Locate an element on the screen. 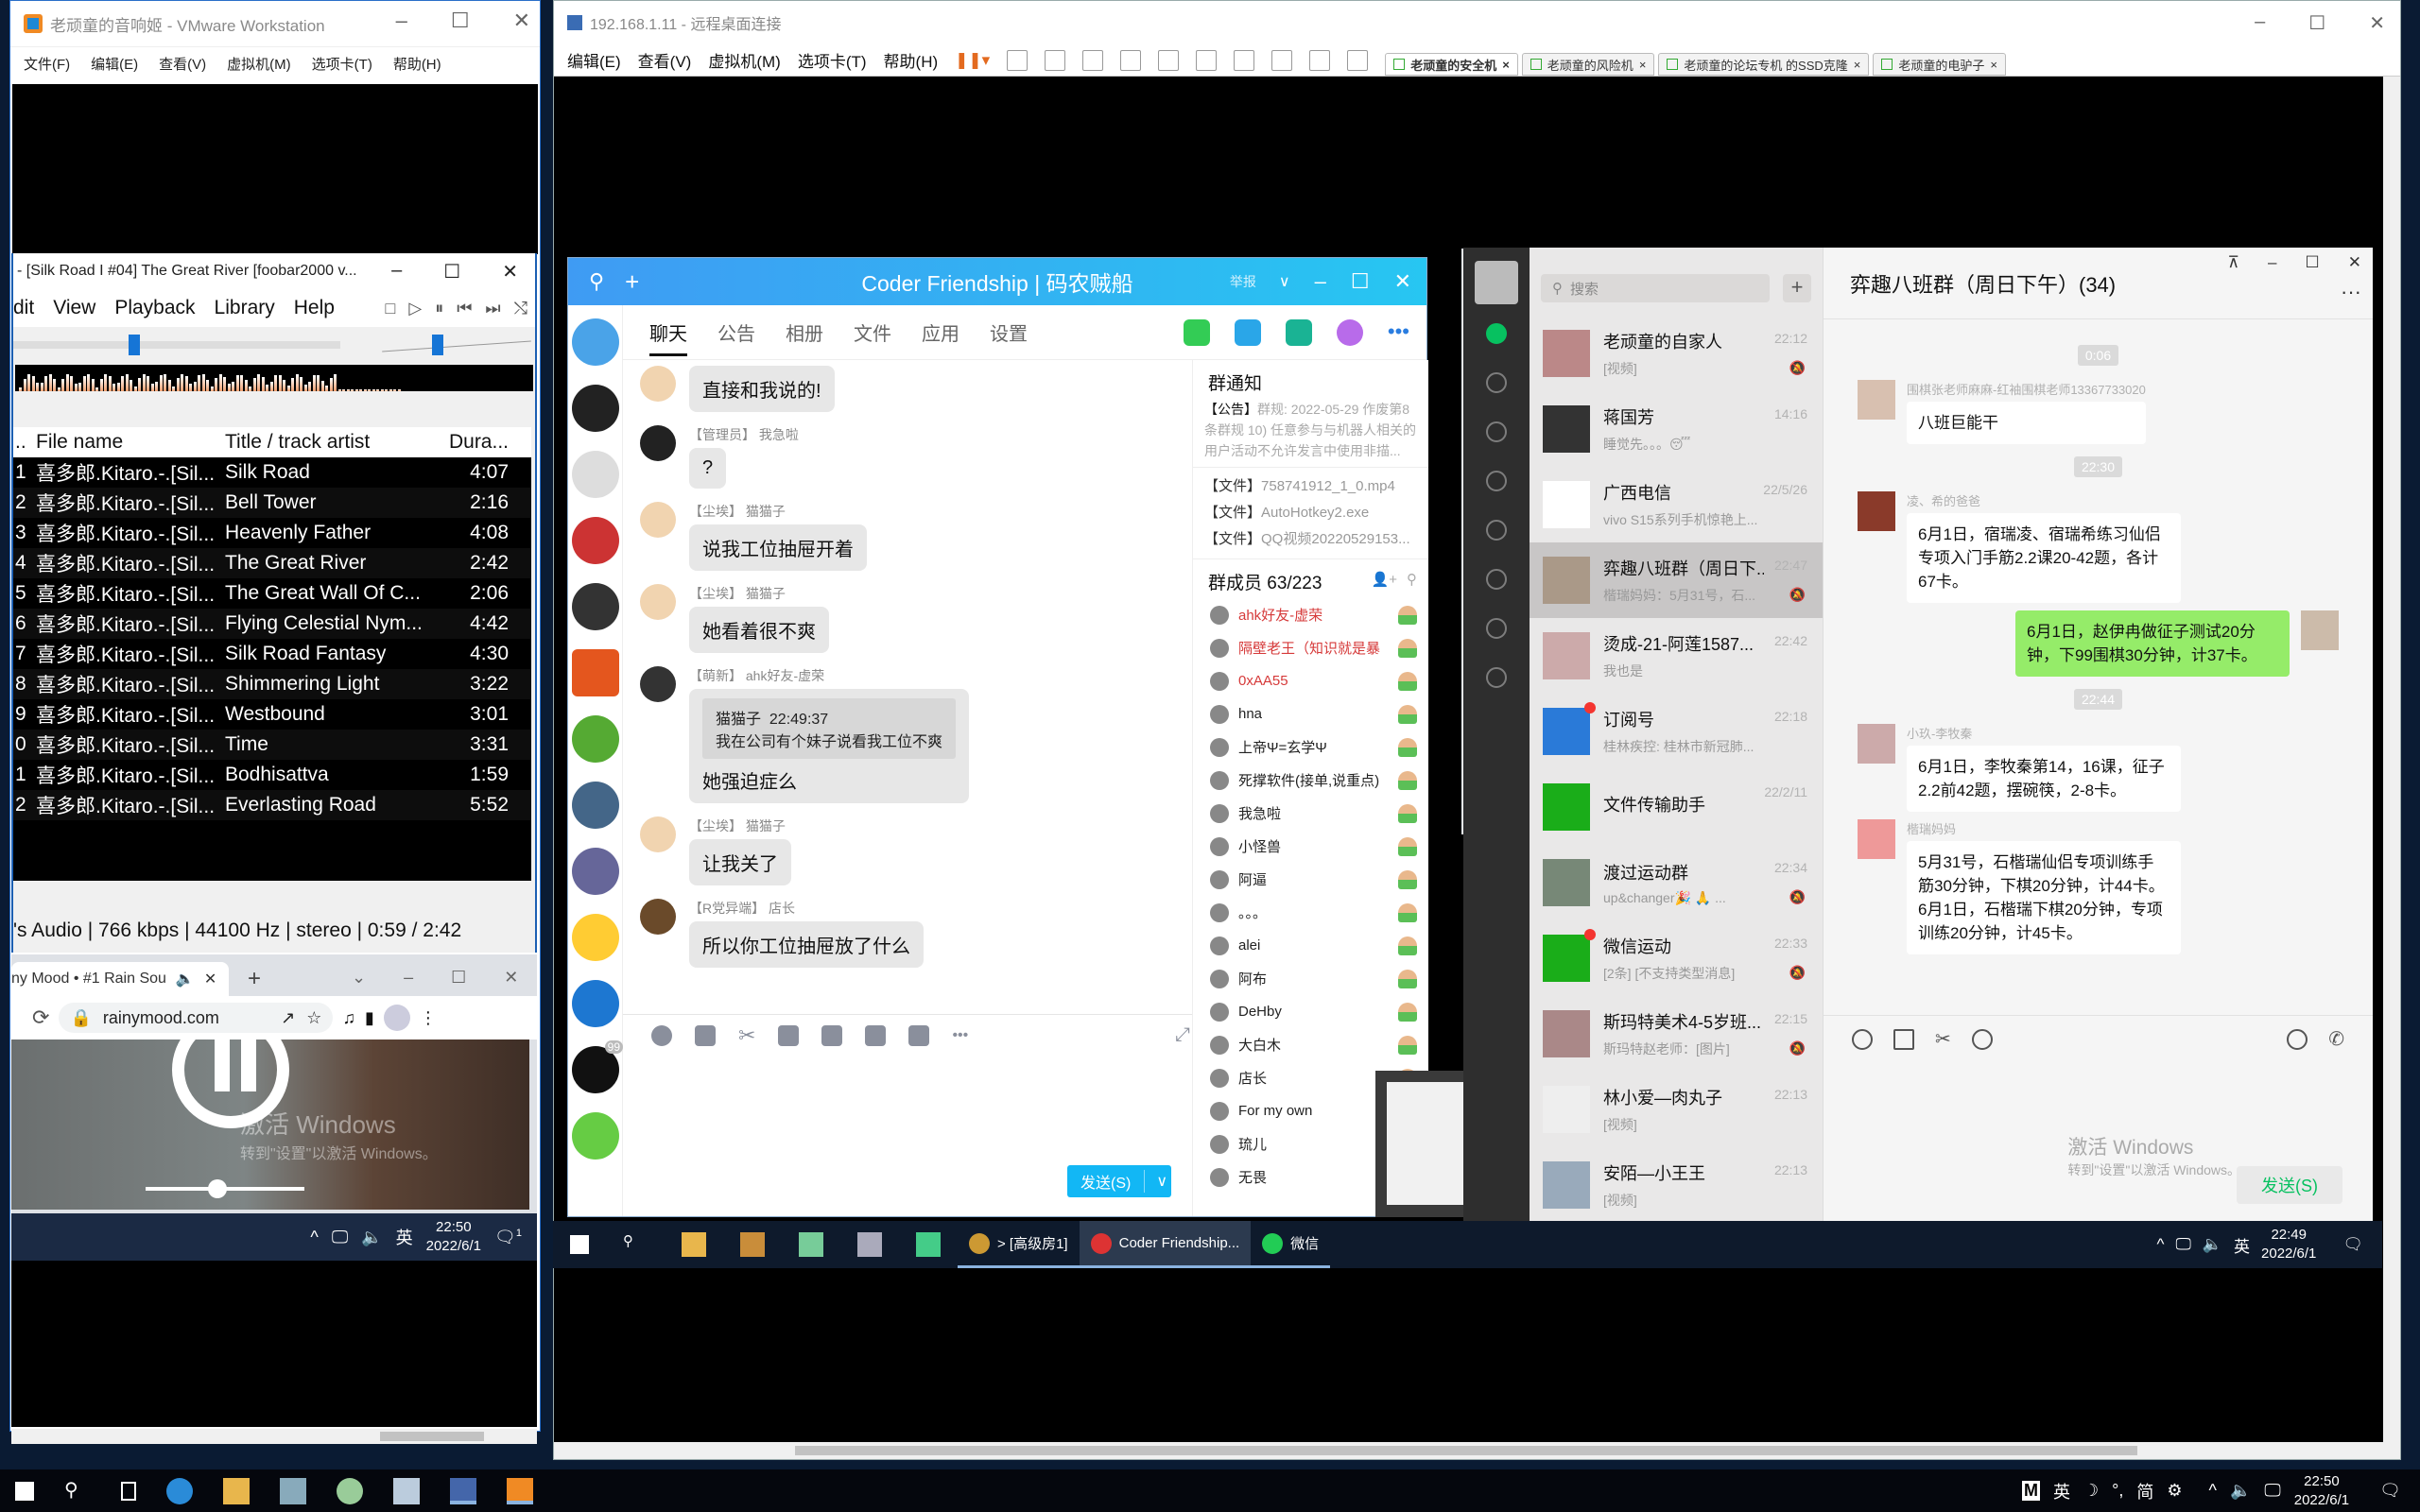 The width and height of the screenshot is (2420, 1512). playlist-row: 2 喜多郎.Kitaro.-.[Sil... Bell Tower 2:16 is located at coordinates (272, 503).